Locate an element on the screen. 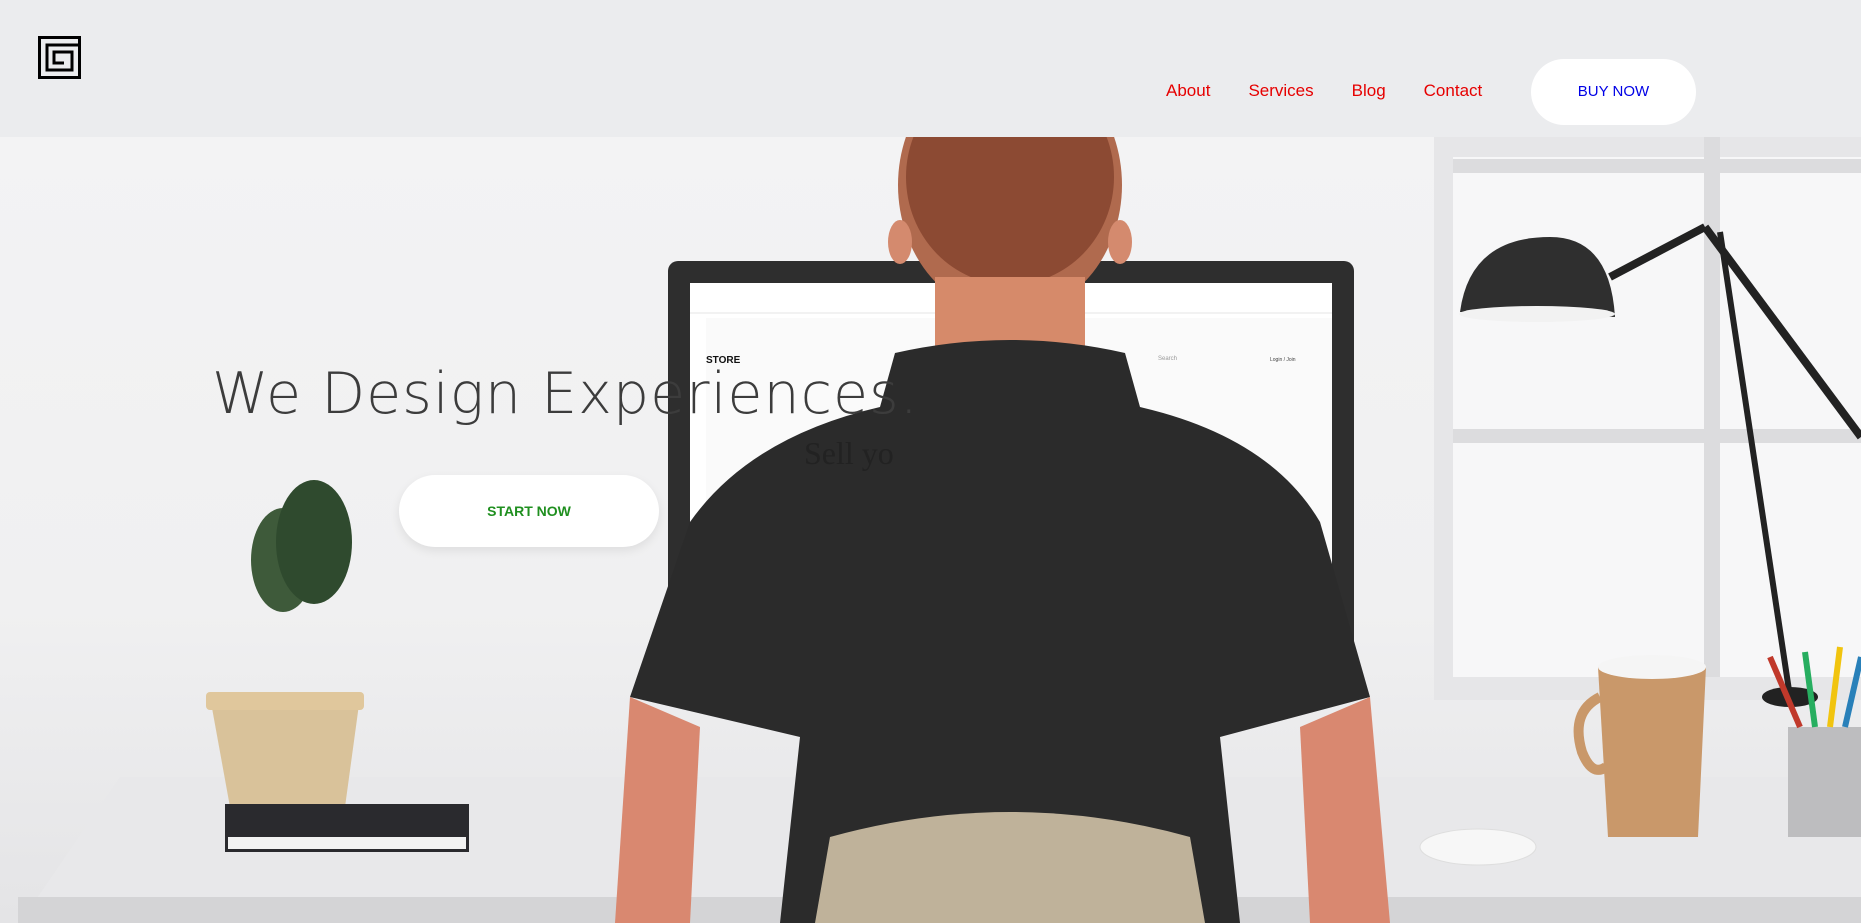 The image size is (1861, 923). hero-title: We Design Experiences. is located at coordinates (565, 394).